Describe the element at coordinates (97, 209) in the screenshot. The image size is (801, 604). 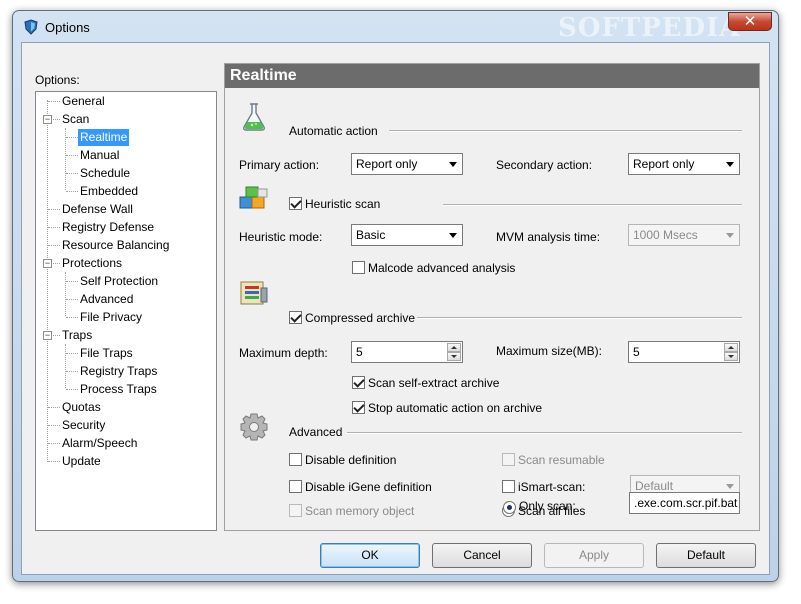
I see `tree-item-defense-wall: Defense Wall` at that location.